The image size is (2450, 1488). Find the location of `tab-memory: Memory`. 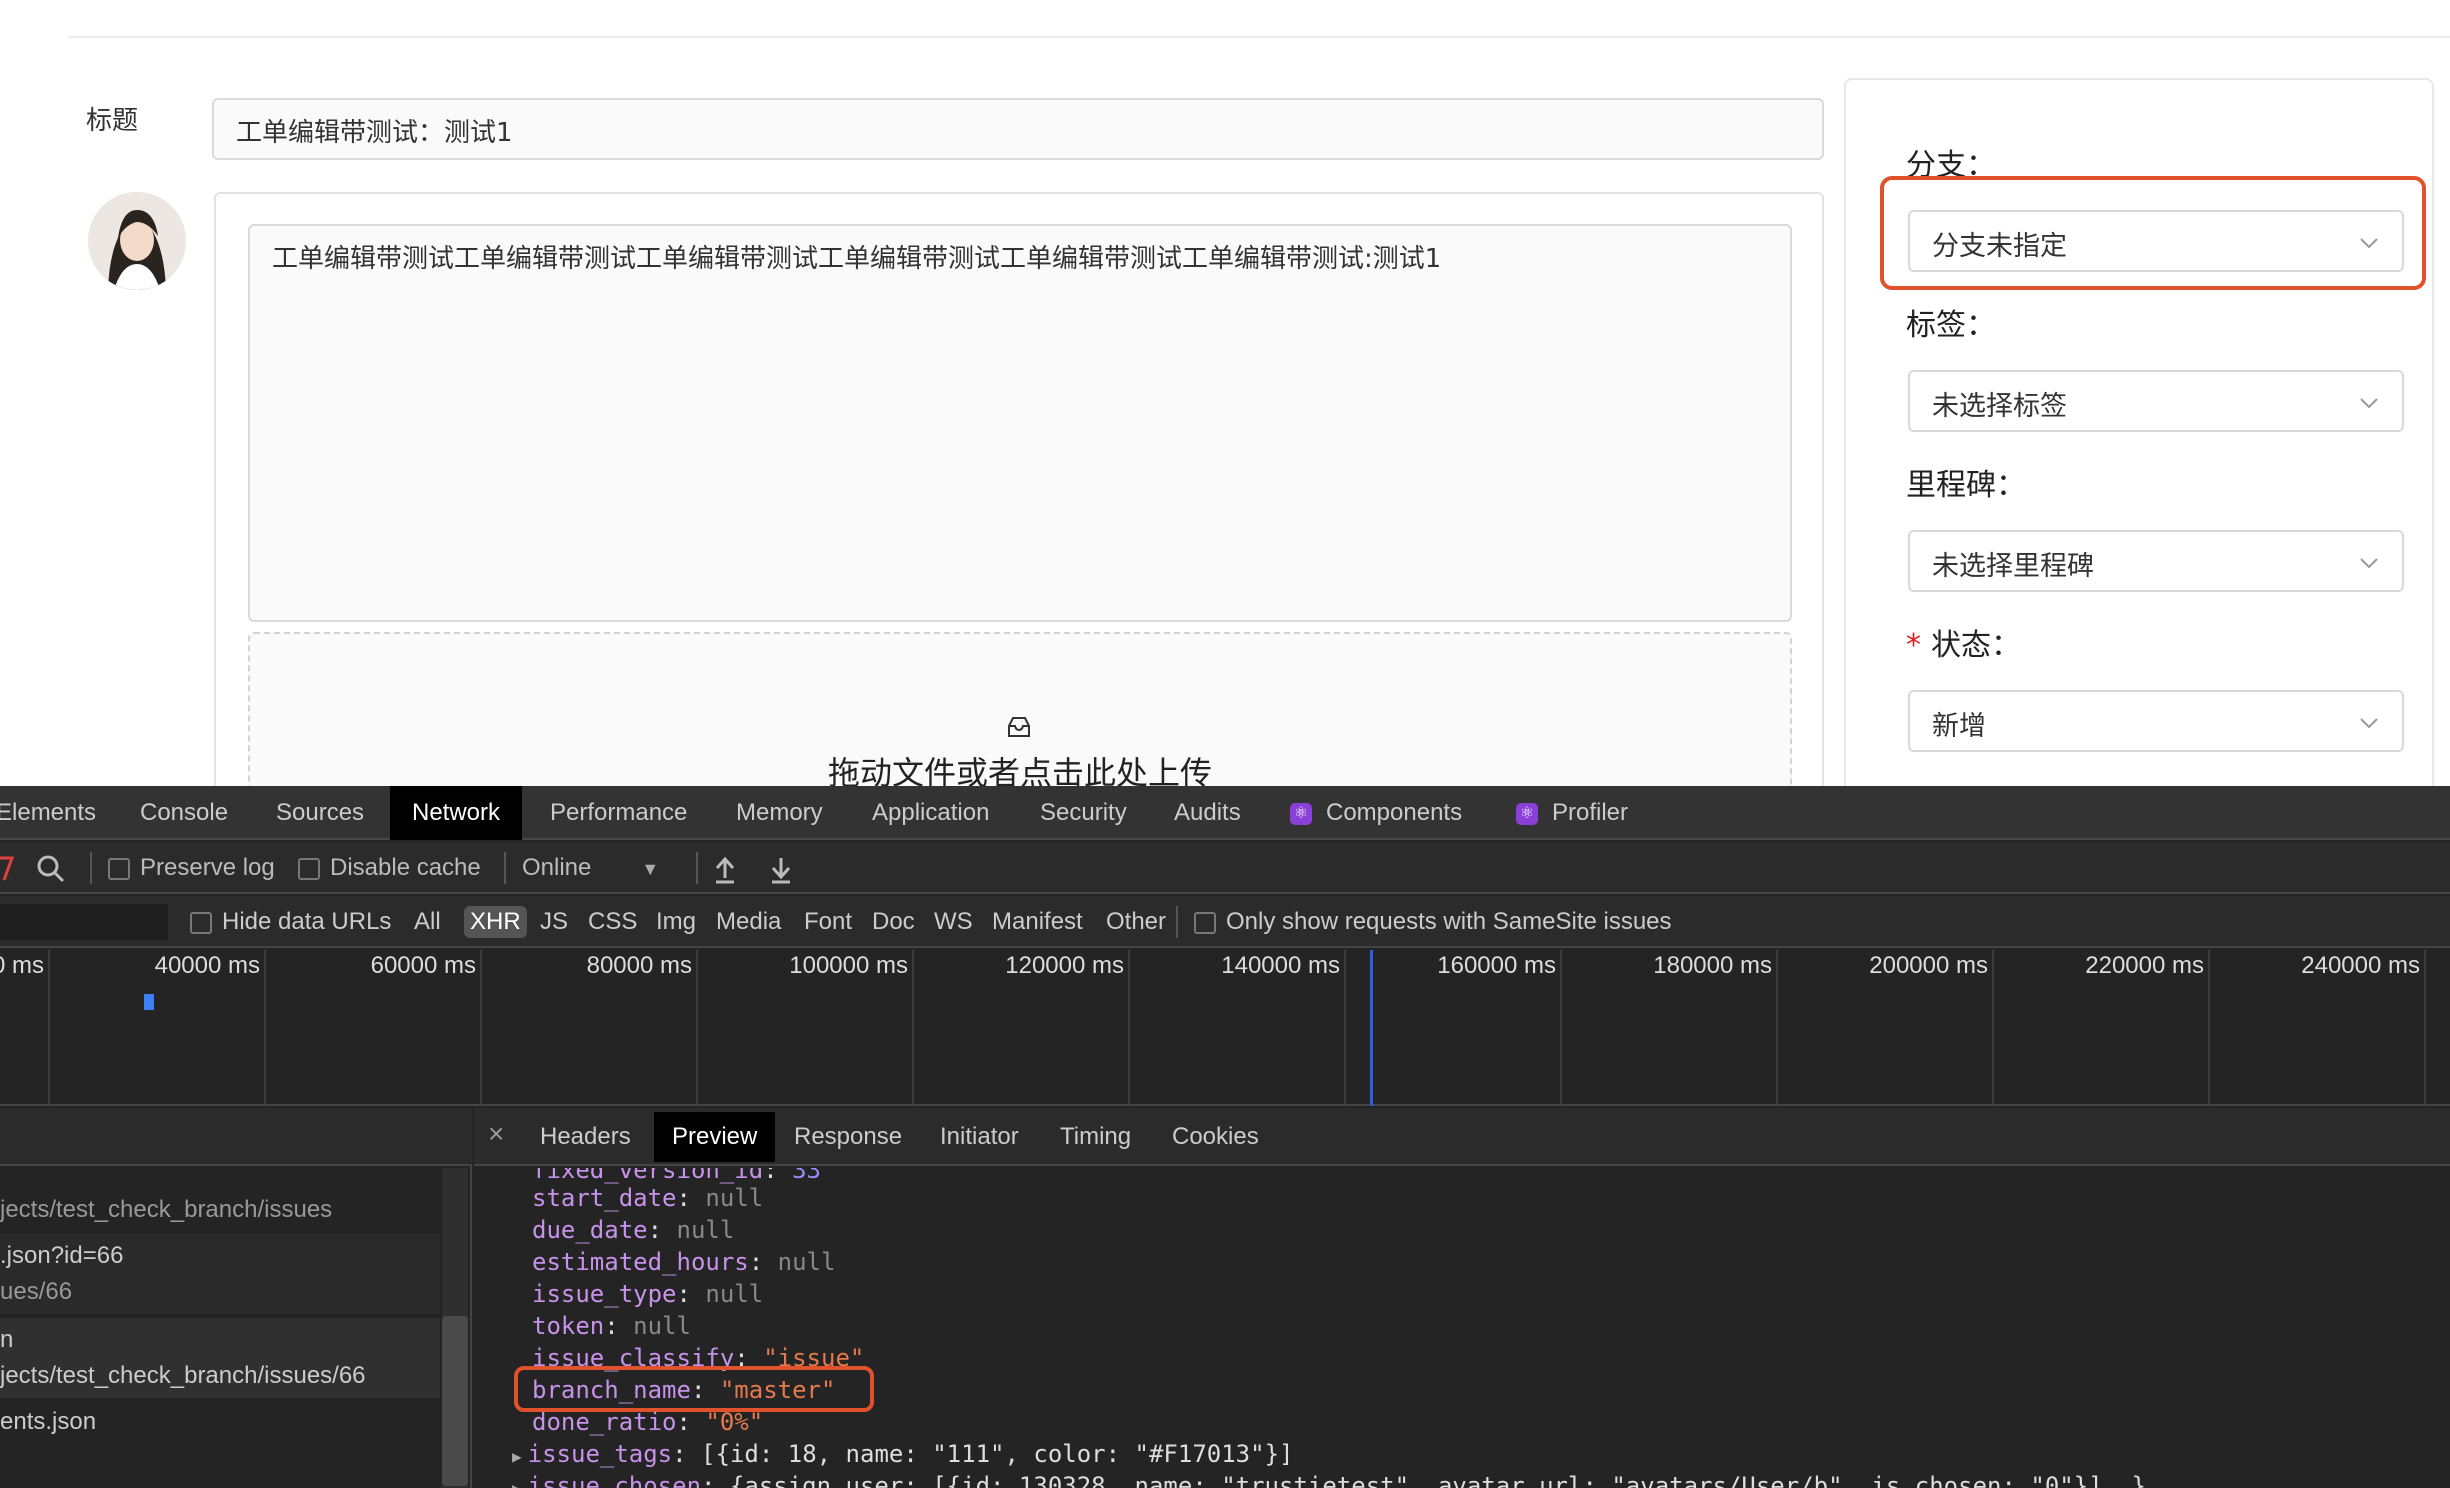

tab-memory: Memory is located at coordinates (779, 813).